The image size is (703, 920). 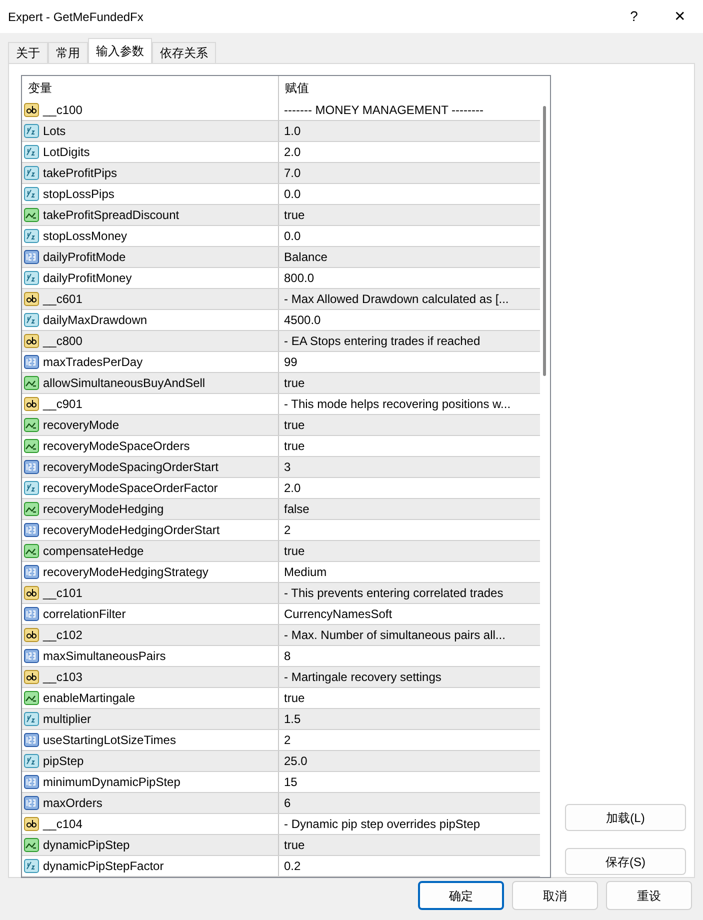 What do you see at coordinates (62, 404) in the screenshot?
I see `parameter-name: __c901` at bounding box center [62, 404].